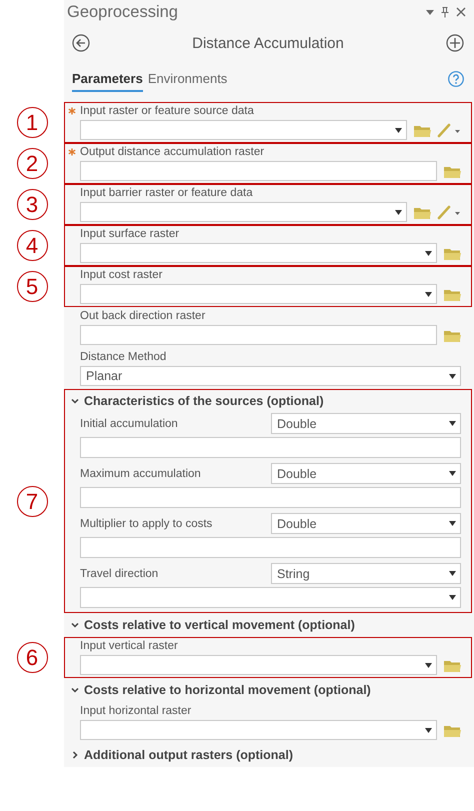 This screenshot has width=474, height=811. I want to click on callout-number: 3, so click(32, 204).